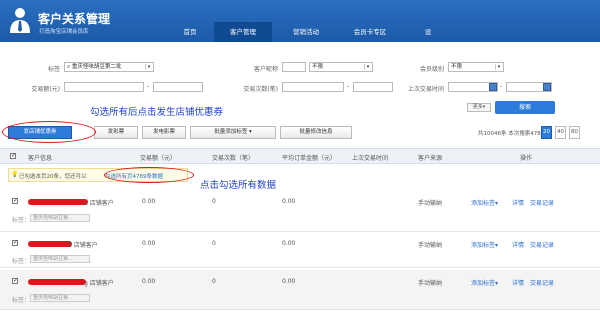 The height and width of the screenshot is (317, 600). Describe the element at coordinates (178, 87) in the screenshot. I see `amount-max-input` at that location.